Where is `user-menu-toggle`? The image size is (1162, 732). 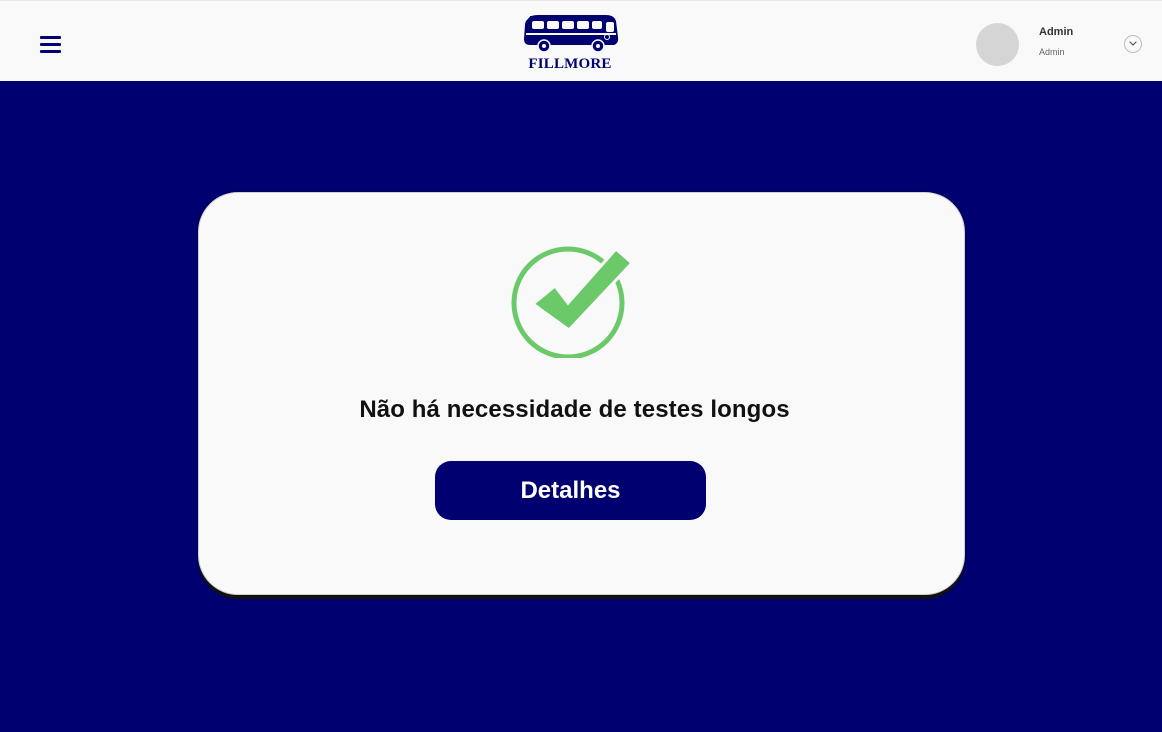
user-menu-toggle is located at coordinates (1133, 44).